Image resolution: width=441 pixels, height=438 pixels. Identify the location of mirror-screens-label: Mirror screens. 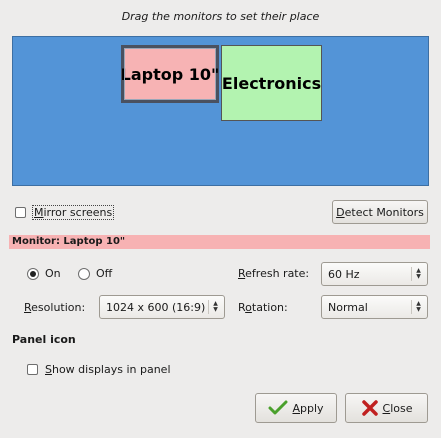
(73, 212).